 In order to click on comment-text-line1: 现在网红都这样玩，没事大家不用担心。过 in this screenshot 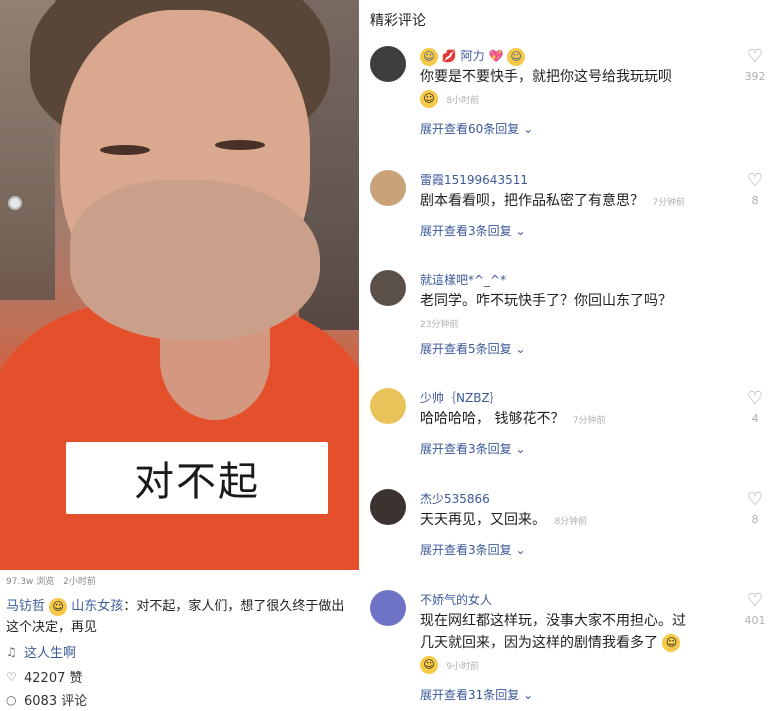, I will do `click(553, 621)`.